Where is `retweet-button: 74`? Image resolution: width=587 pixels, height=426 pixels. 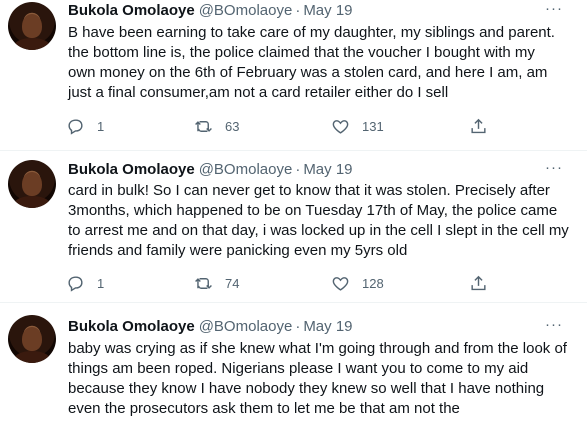
retweet-button: 74 is located at coordinates (216, 283).